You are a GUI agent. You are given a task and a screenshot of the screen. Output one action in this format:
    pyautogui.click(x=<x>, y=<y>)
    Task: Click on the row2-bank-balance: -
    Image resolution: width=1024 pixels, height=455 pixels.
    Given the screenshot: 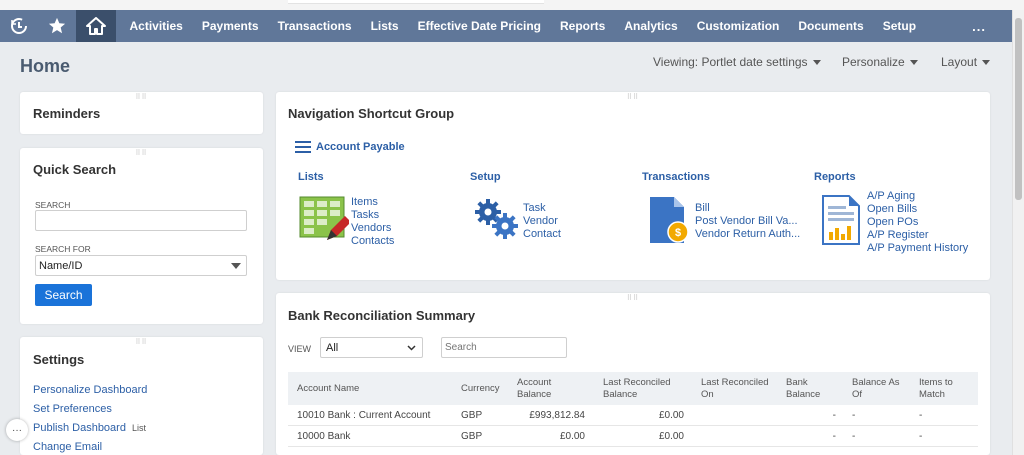 What is the action you would take?
    pyautogui.click(x=834, y=436)
    